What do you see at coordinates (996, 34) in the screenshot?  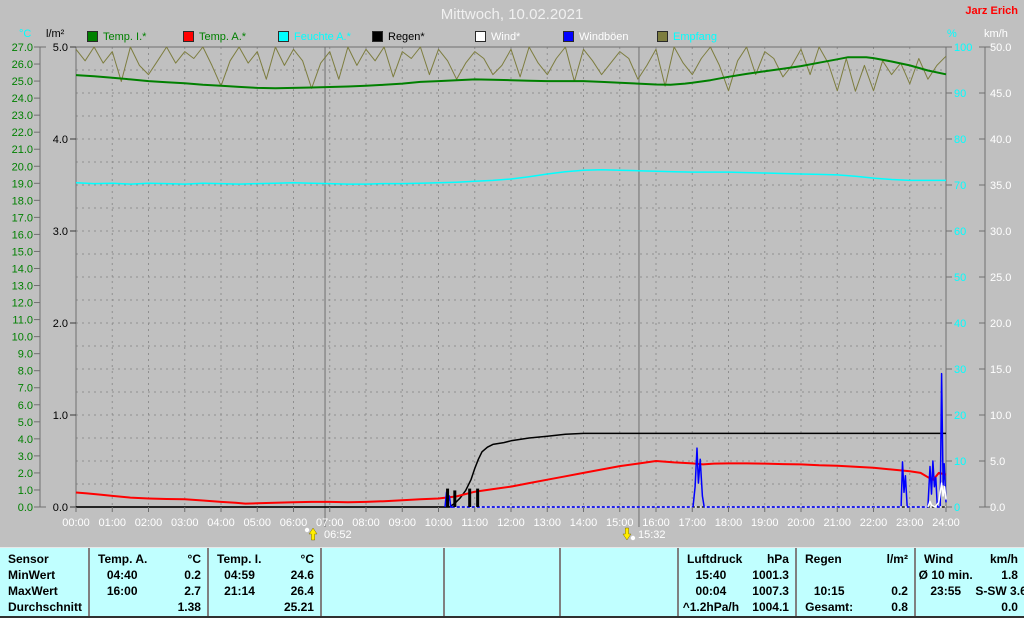 I see `axis-label-wind: km/h` at bounding box center [996, 34].